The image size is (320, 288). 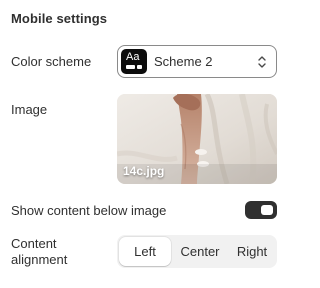 I want to click on alignment-option-right: Right, so click(x=252, y=251).